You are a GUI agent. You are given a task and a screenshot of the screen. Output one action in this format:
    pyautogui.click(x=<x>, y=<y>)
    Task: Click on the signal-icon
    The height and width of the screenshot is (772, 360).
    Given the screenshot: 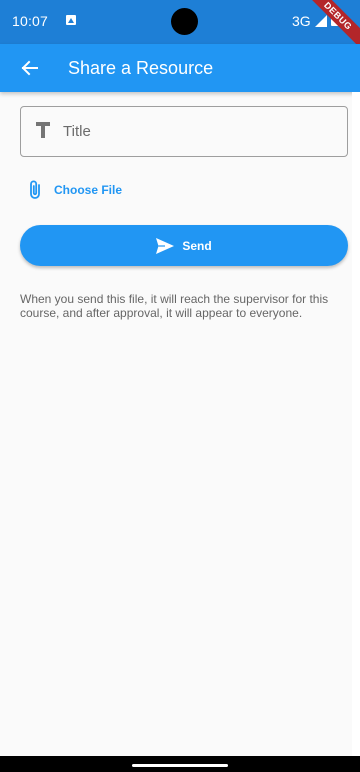 What is the action you would take?
    pyautogui.click(x=321, y=21)
    